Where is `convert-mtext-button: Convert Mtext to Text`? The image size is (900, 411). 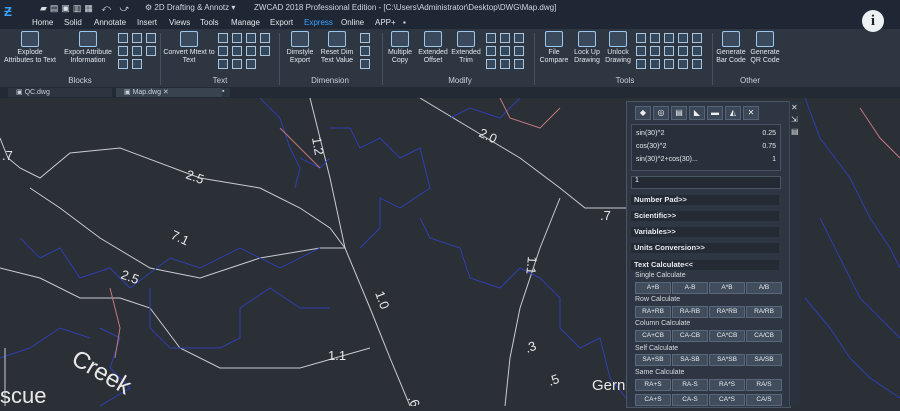
convert-mtext-button: Convert Mtext to Text is located at coordinates (189, 48).